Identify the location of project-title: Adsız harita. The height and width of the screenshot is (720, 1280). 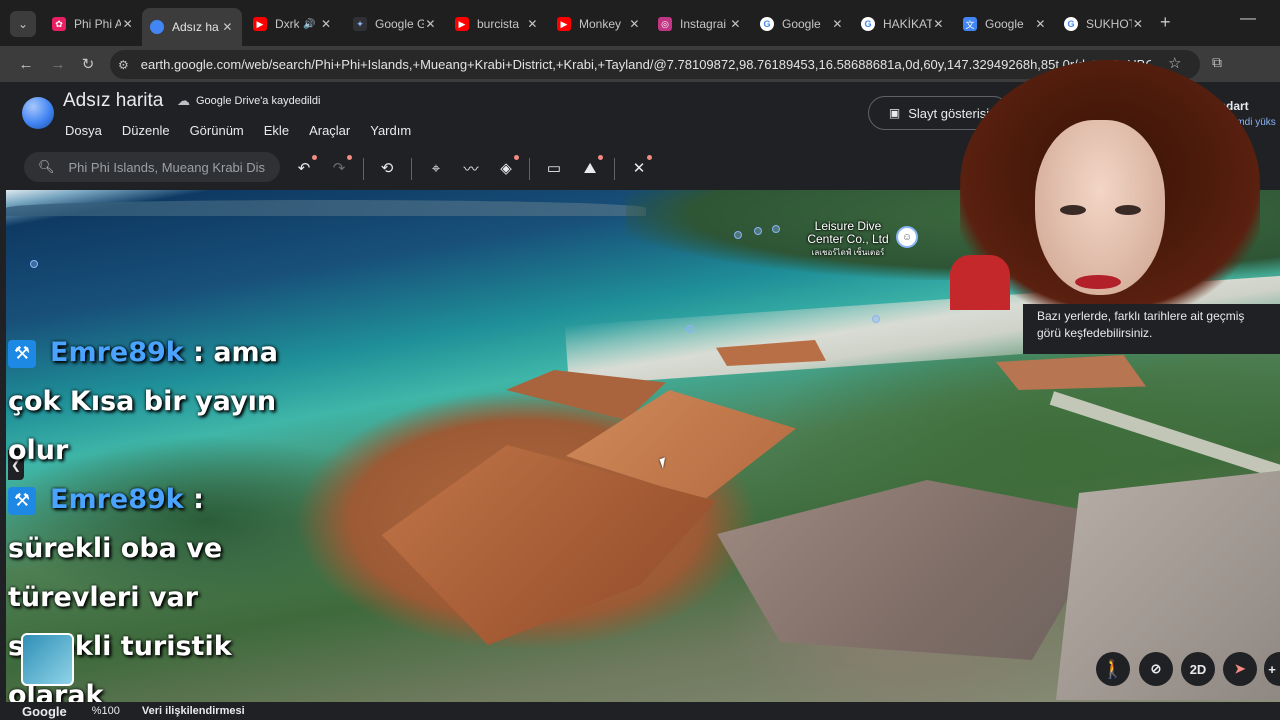
(113, 101).